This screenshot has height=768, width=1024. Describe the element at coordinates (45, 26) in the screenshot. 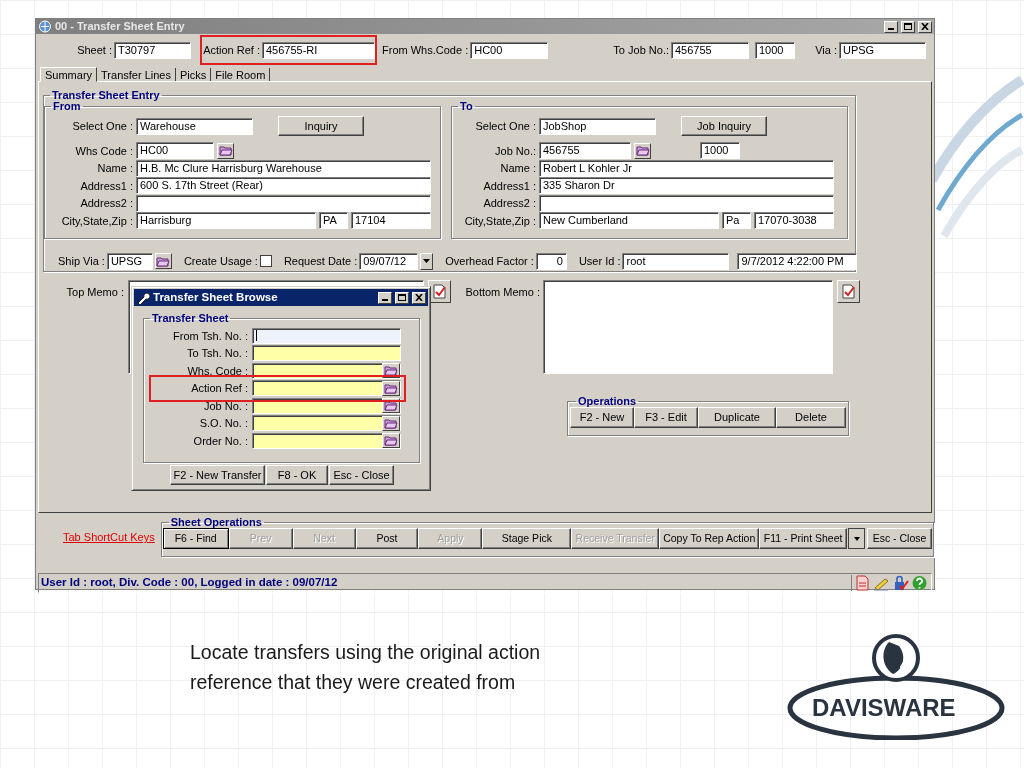

I see `app-icon` at that location.